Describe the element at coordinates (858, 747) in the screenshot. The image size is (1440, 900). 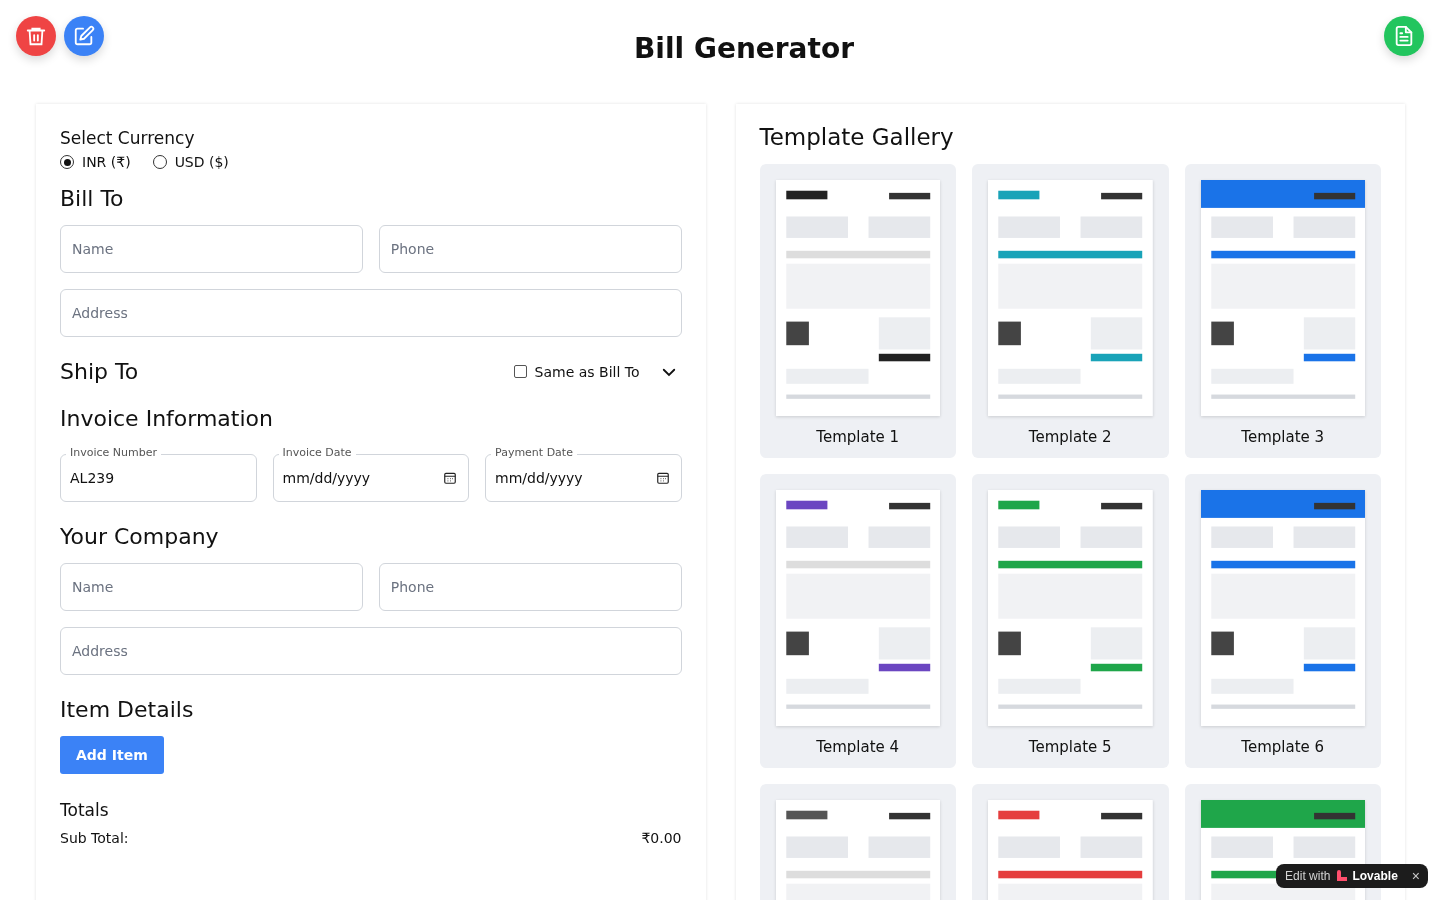
I see `template-label: Template 4` at that location.